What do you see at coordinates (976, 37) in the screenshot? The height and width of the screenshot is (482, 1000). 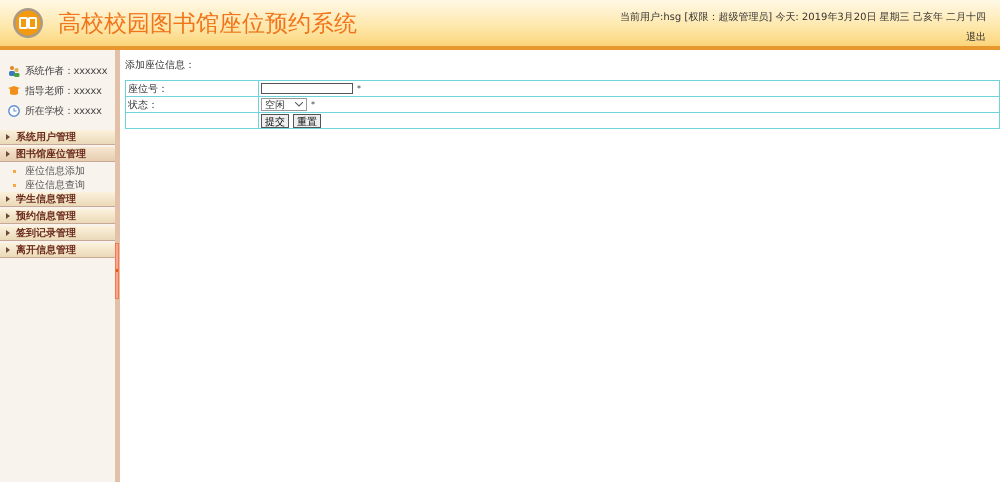 I see `logout-link: 退出` at bounding box center [976, 37].